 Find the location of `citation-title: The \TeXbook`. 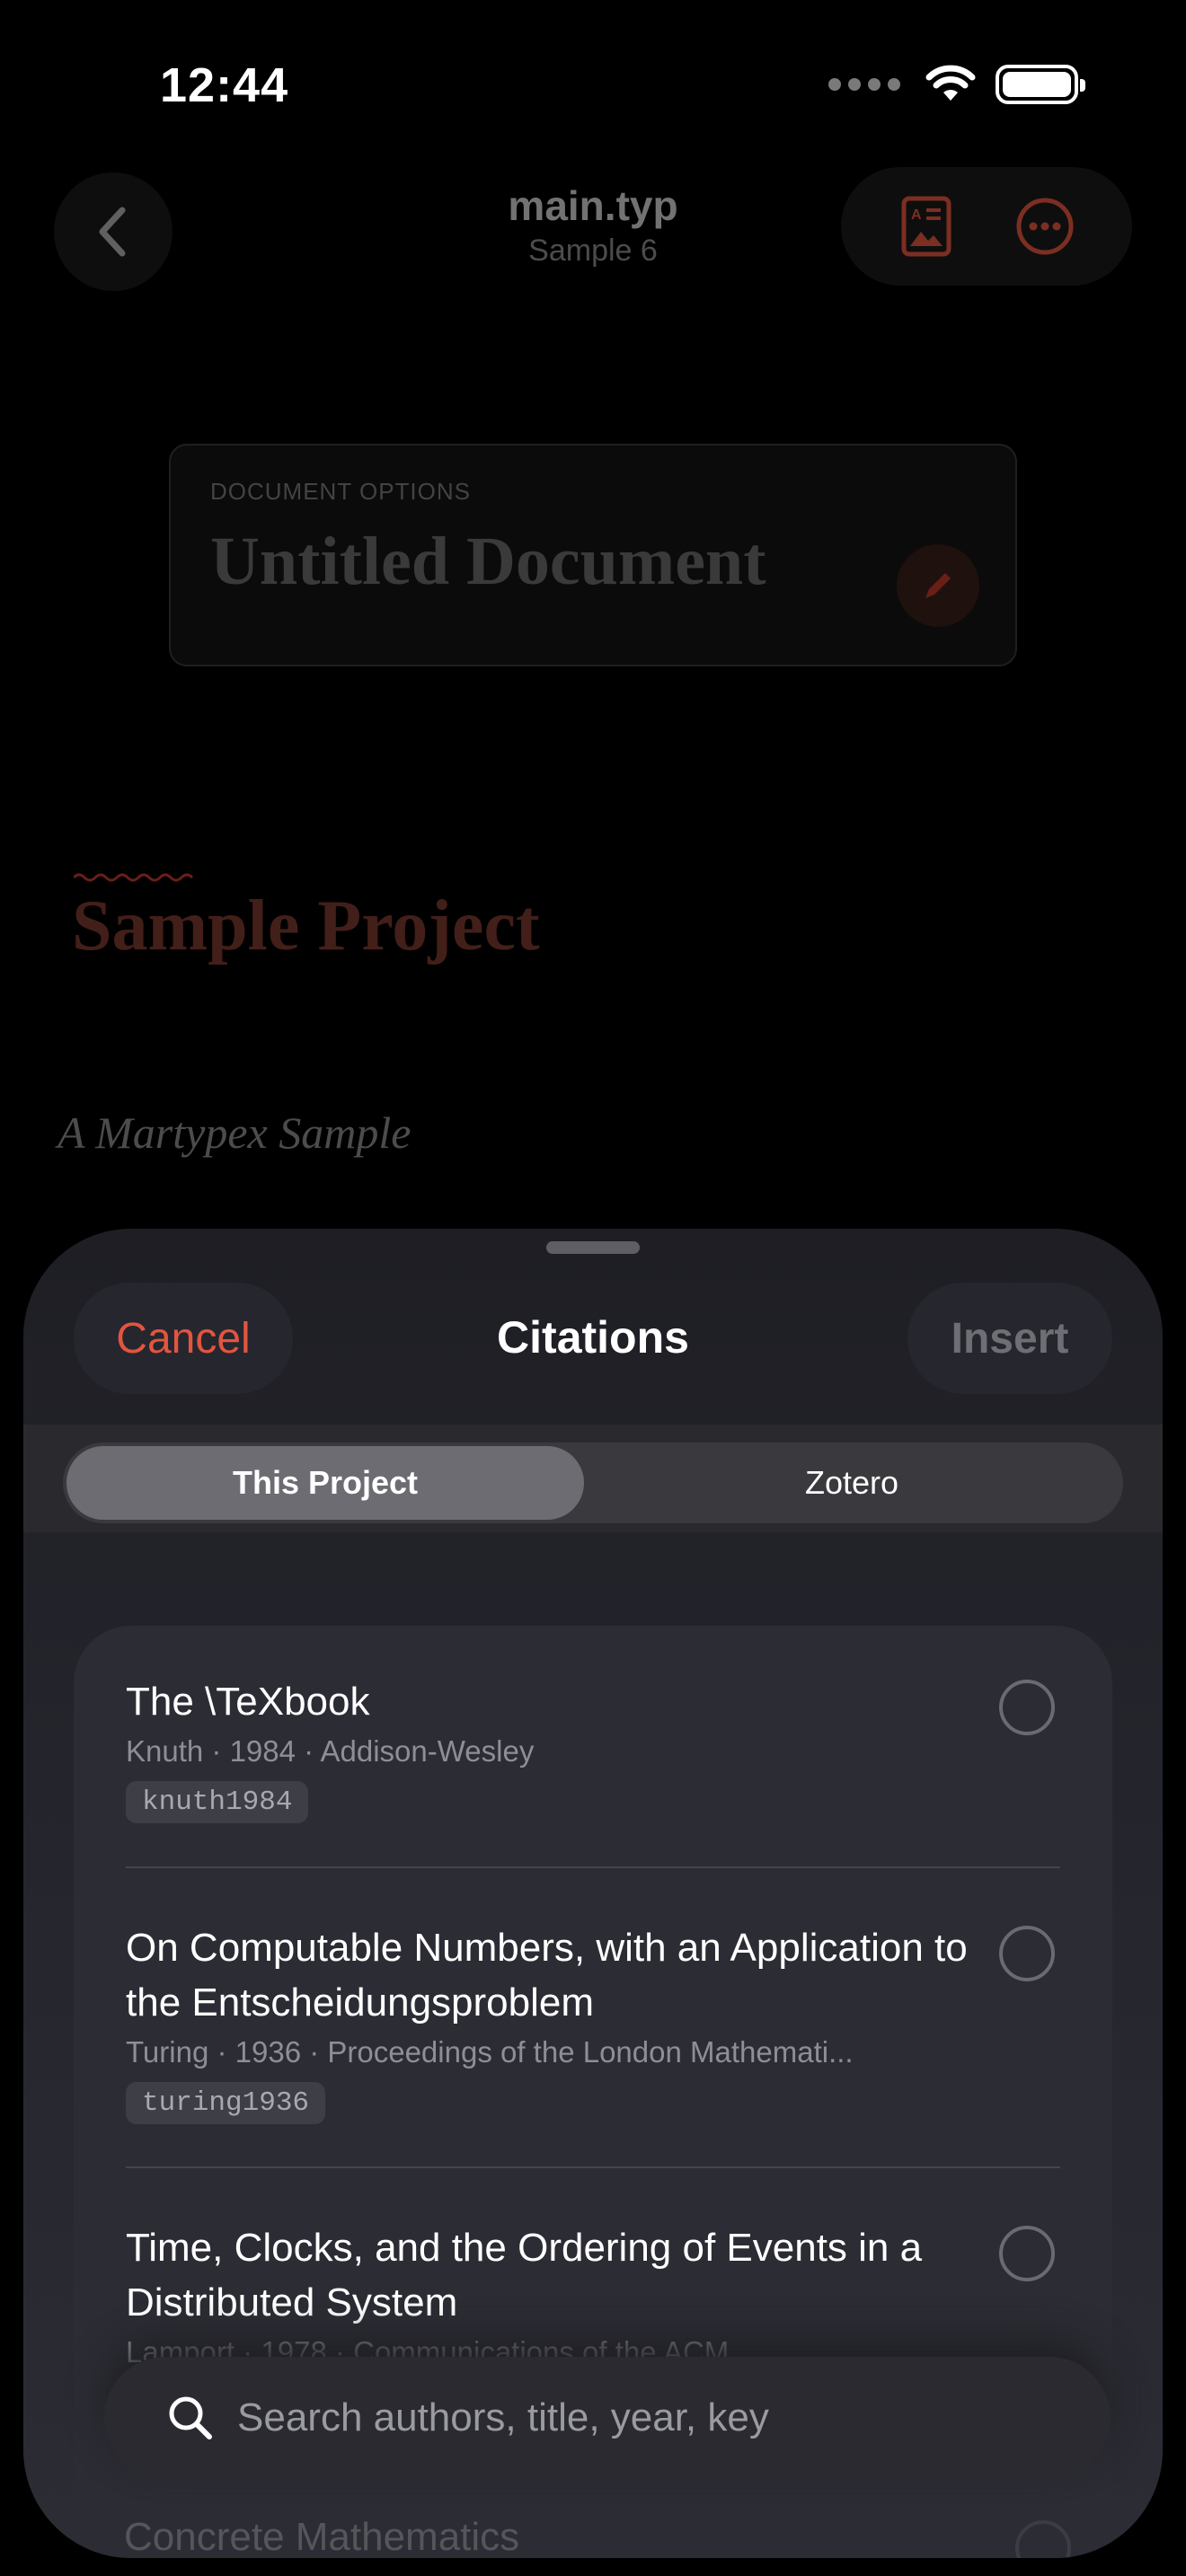

citation-title: The \TeXbook is located at coordinates (248, 1702).